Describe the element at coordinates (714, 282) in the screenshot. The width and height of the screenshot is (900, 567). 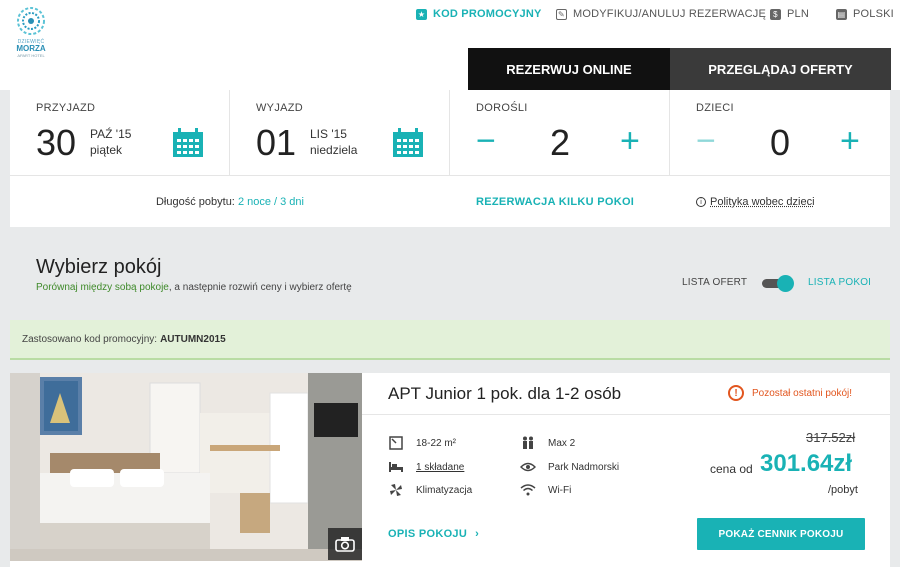
I see `offer-list-toggle-label: LISTA OFERT` at that location.